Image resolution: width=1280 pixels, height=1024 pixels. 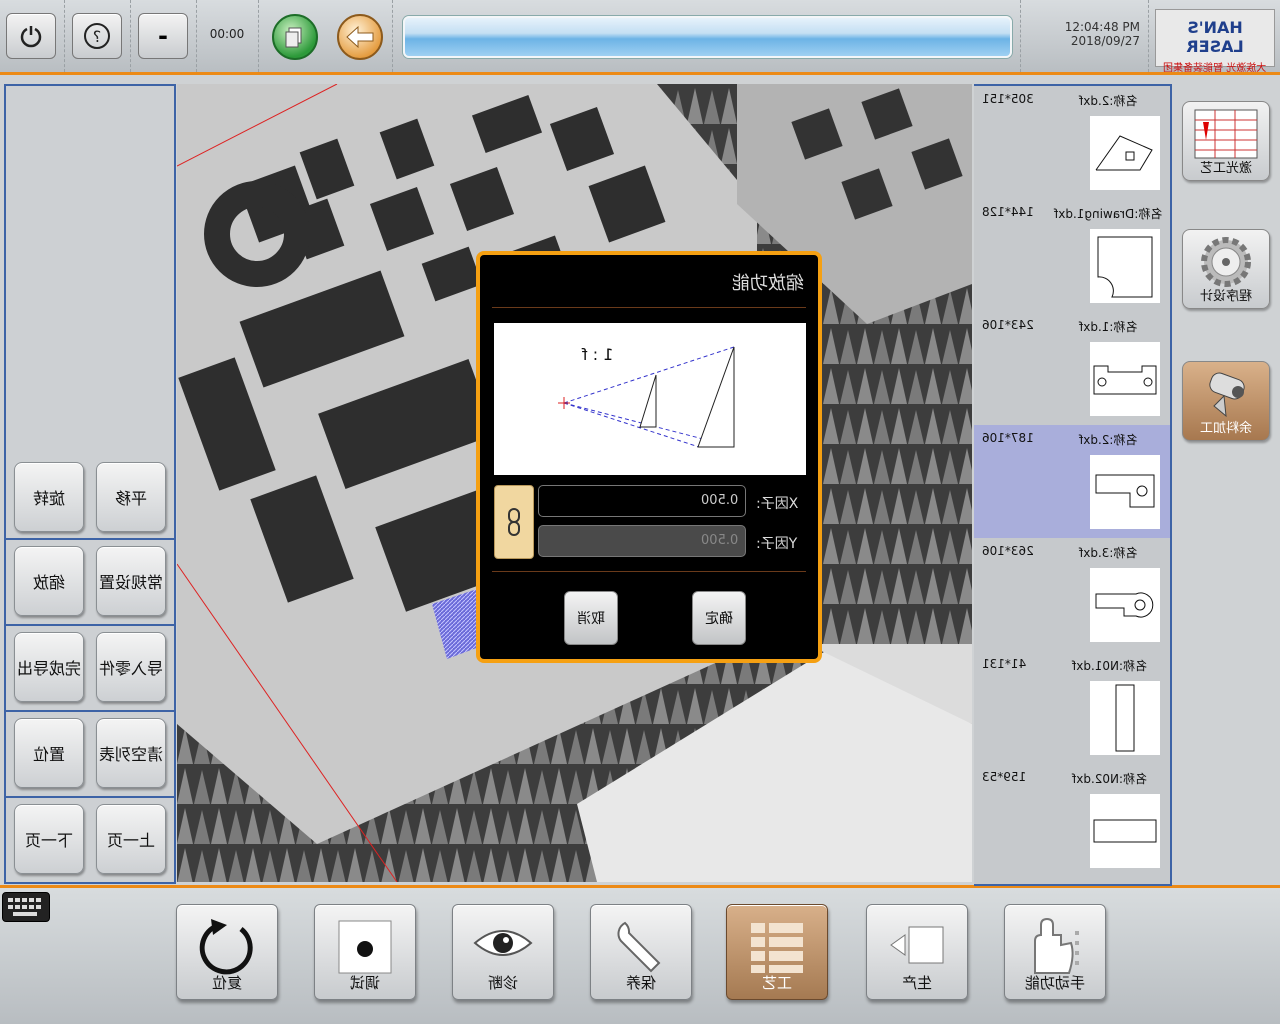 I want to click on part-size: 144*128, so click(x=1008, y=212).